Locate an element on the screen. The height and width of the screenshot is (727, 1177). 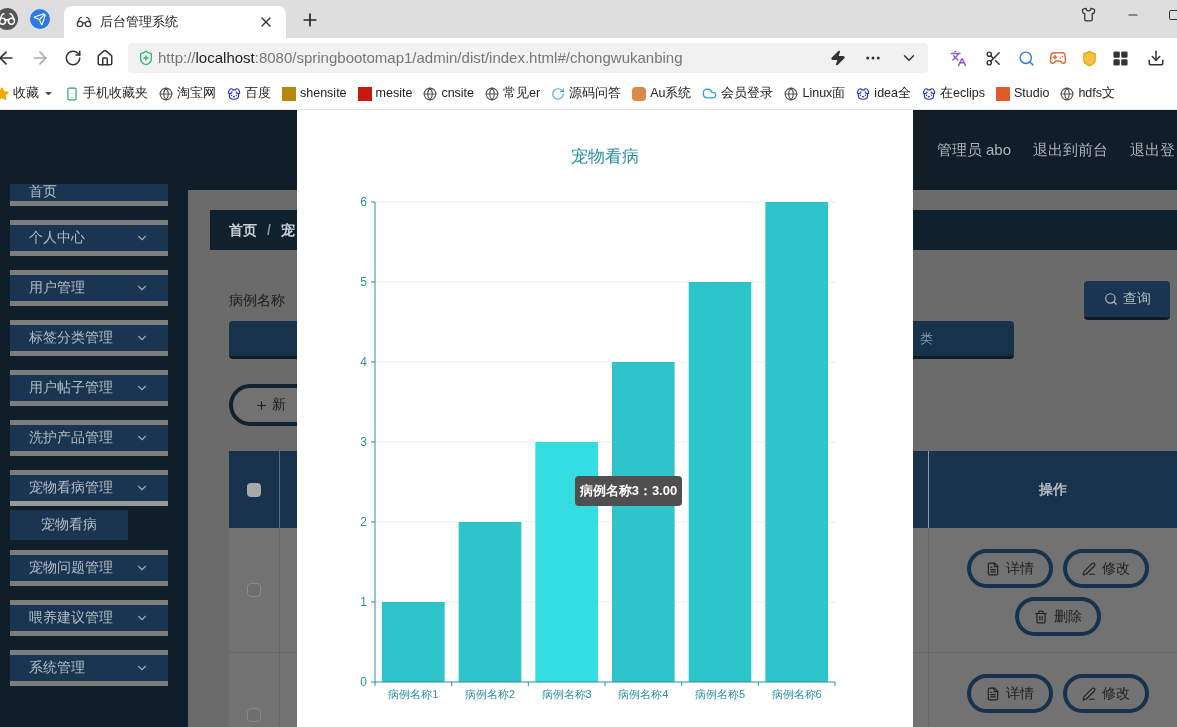
plus-icon is located at coordinates (261, 405).